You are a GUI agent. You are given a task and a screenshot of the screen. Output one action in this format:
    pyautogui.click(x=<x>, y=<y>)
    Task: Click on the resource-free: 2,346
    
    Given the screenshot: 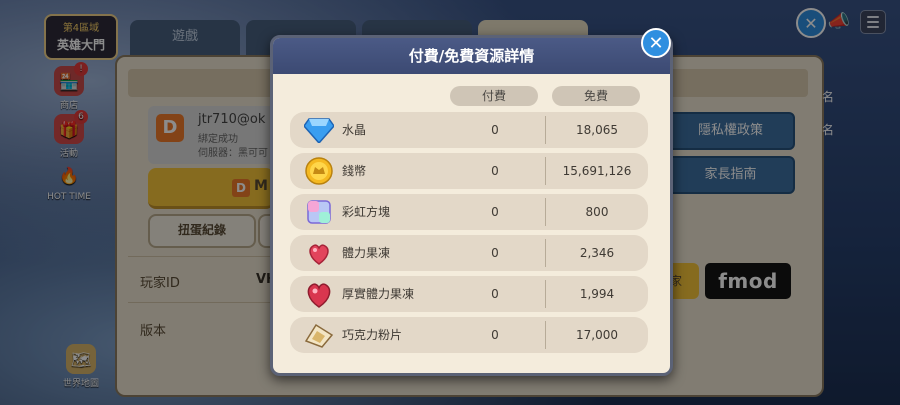 What is the action you would take?
    pyautogui.click(x=597, y=253)
    